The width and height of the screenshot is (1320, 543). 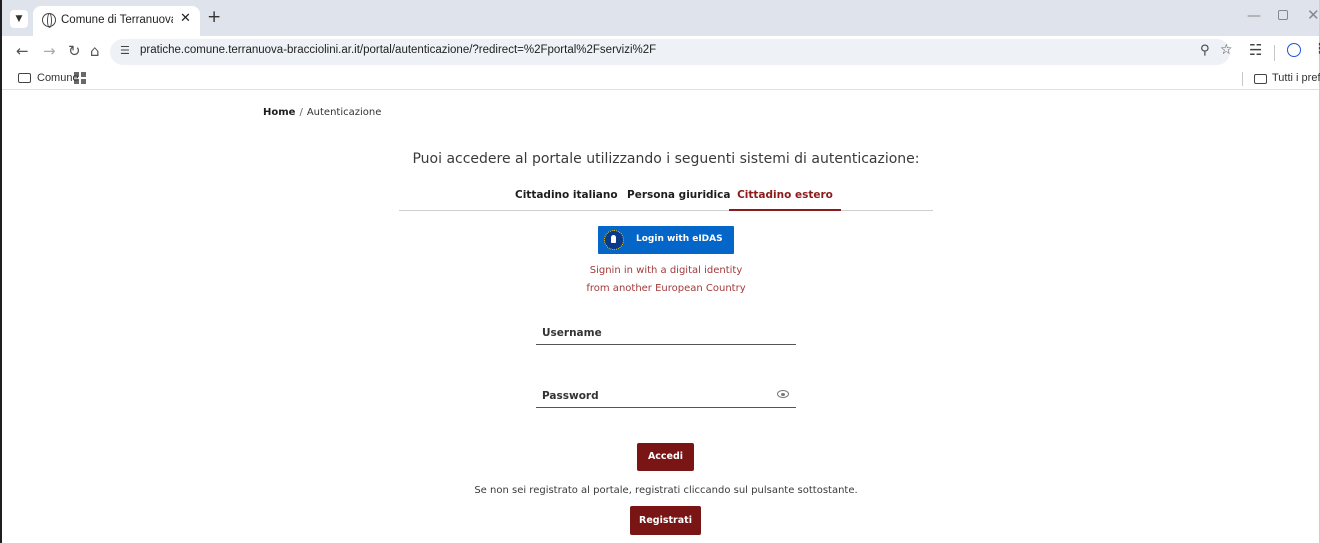 I want to click on bookmark-folder-comune: Comune, so click(x=58, y=78).